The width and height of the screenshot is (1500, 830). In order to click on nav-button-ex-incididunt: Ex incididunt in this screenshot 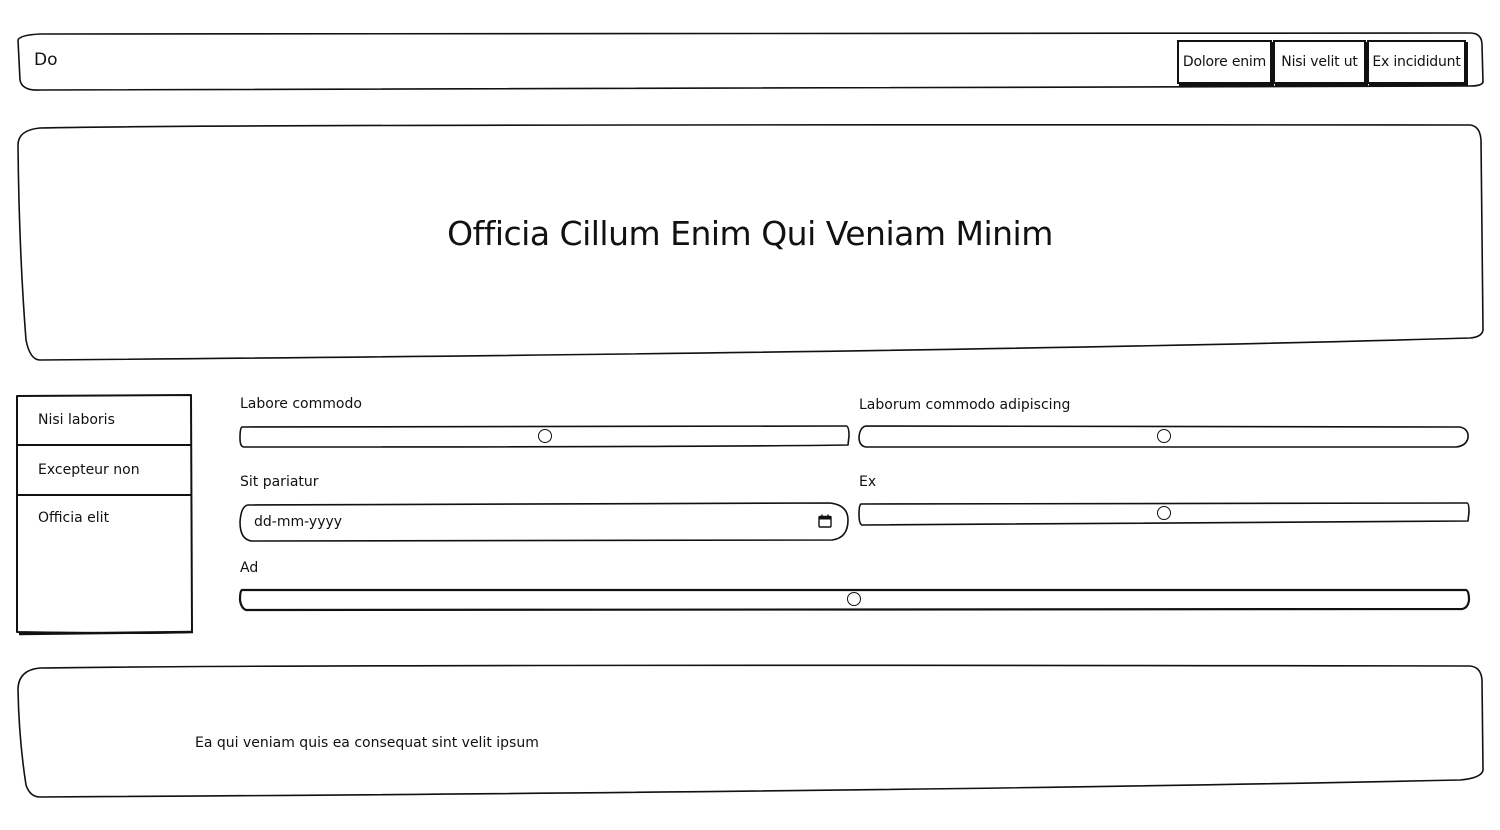, I will do `click(1416, 62)`.